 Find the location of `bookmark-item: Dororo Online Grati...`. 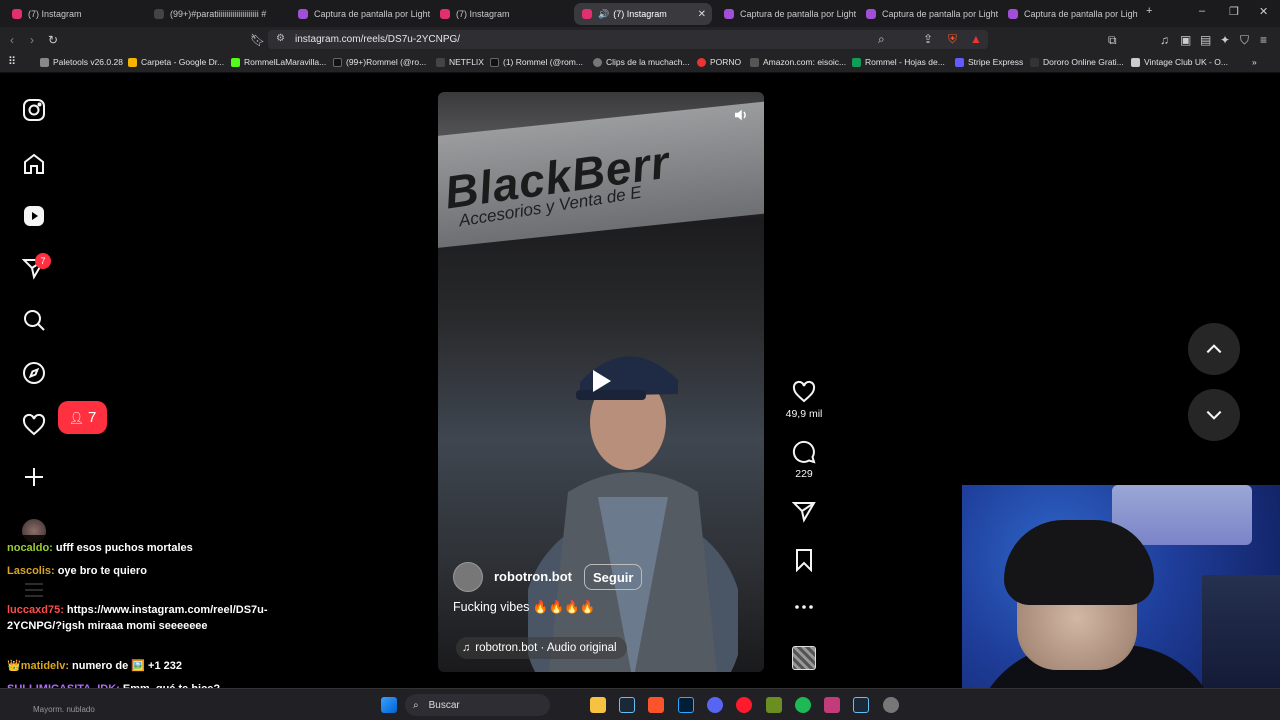

bookmark-item: Dororo Online Grati... is located at coordinates (1077, 62).